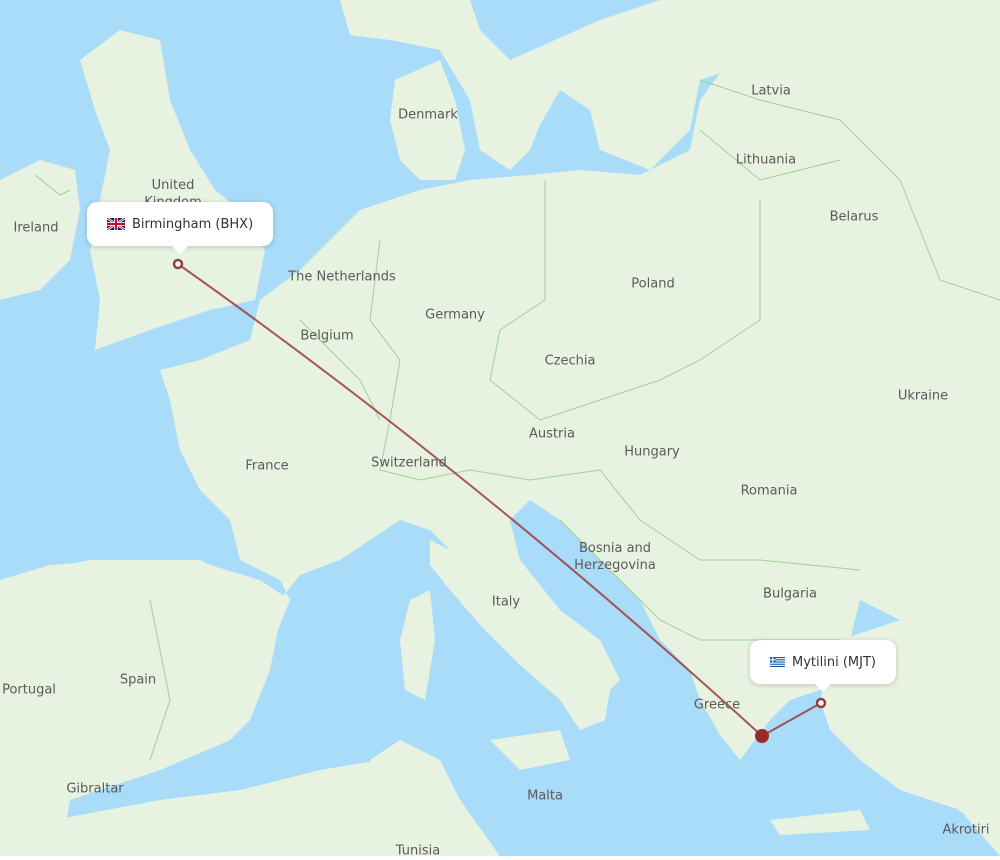 This screenshot has height=860, width=1000. I want to click on athens-marker, so click(762, 736).